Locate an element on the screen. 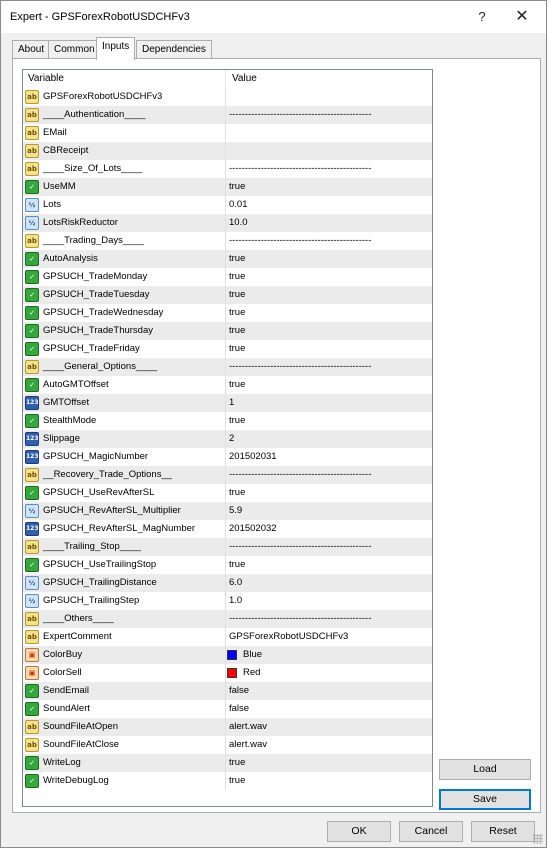 The height and width of the screenshot is (850, 549). grid-row: ½ GPSUCH_TrailingDistance 6.0 is located at coordinates (227, 583).